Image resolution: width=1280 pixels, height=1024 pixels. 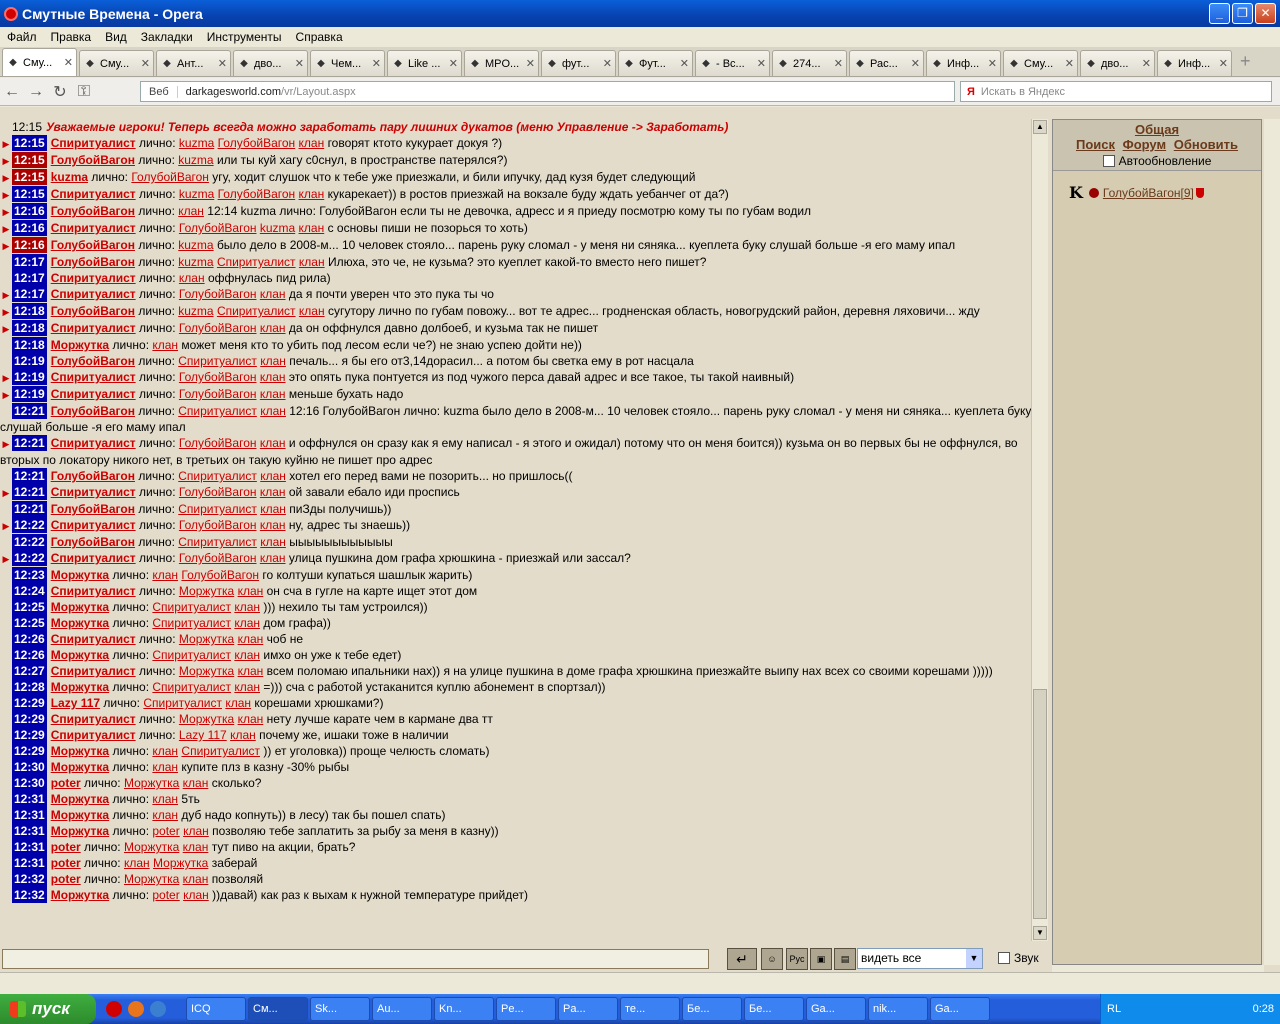 What do you see at coordinates (501, 63) in the screenshot?
I see `browser-tab: ◆ MPO... ✕` at bounding box center [501, 63].